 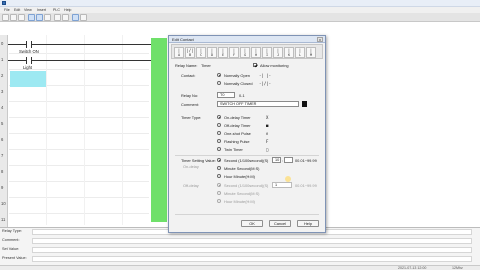 What do you see at coordinates (3, 203) in the screenshot?
I see `row-number: 10` at bounding box center [3, 203].